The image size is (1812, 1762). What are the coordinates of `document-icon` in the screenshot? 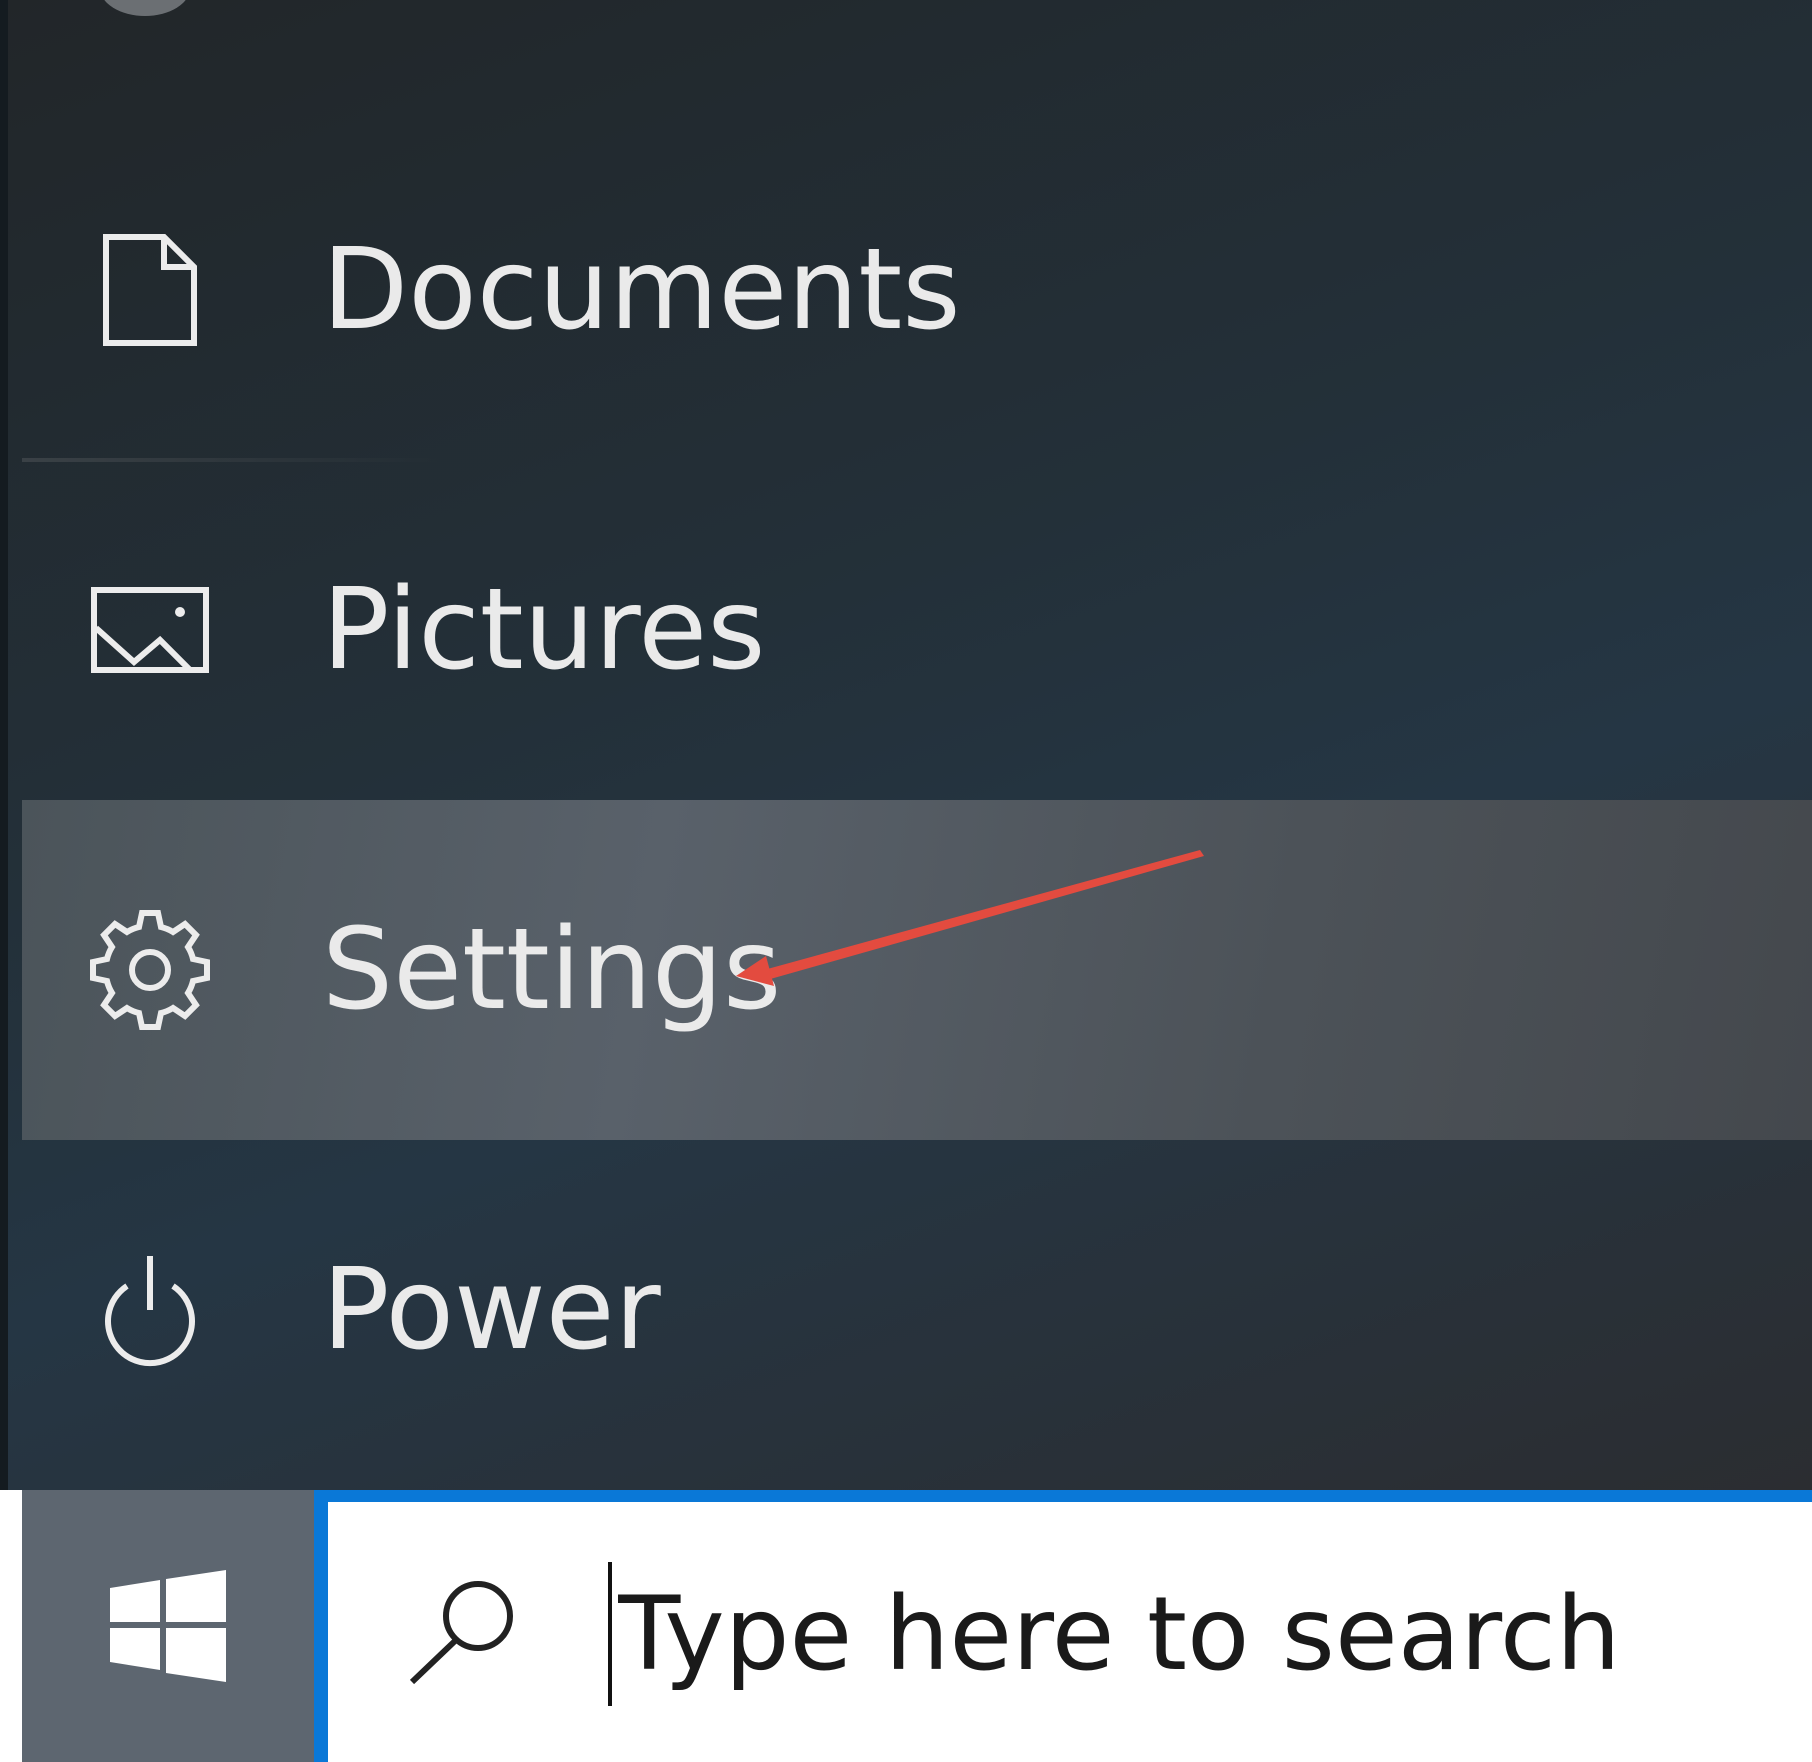 It's located at (150, 290).